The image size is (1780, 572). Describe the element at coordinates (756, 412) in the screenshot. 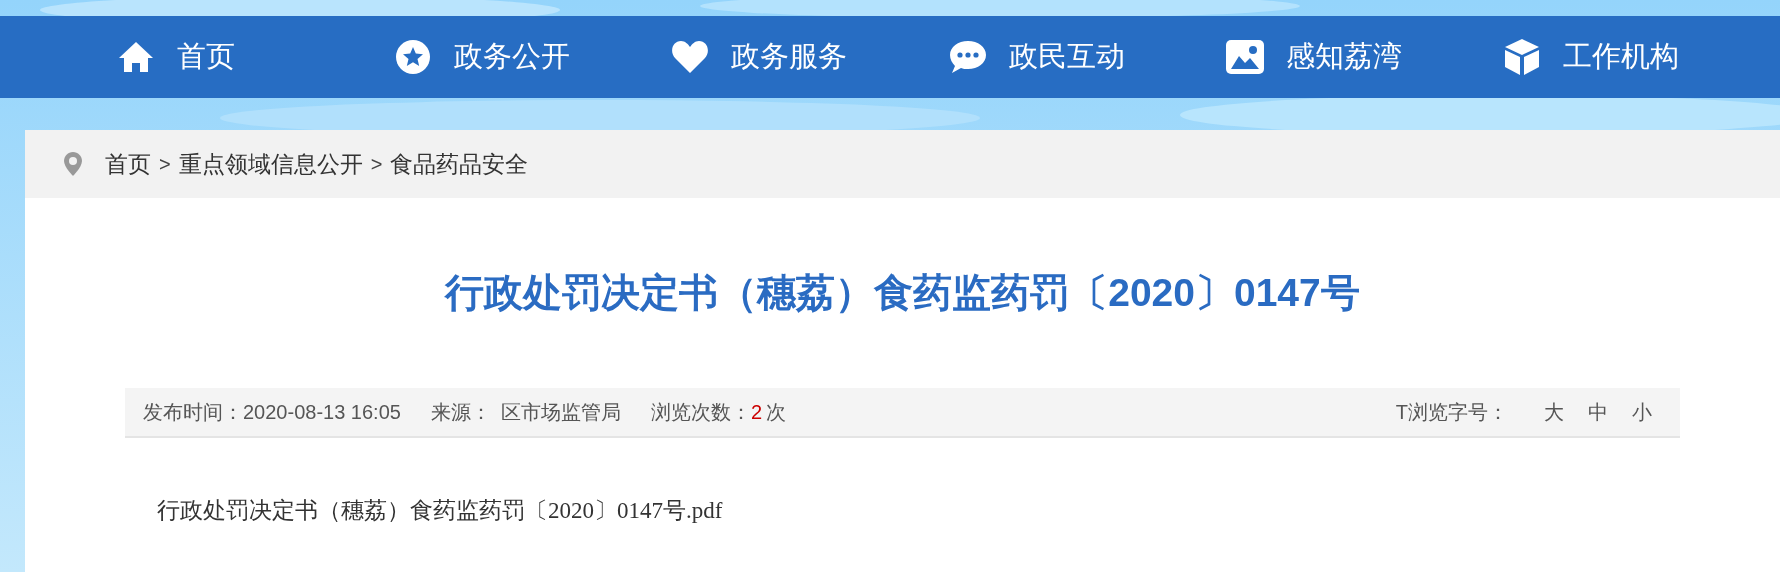

I see `views-count: 2` at that location.